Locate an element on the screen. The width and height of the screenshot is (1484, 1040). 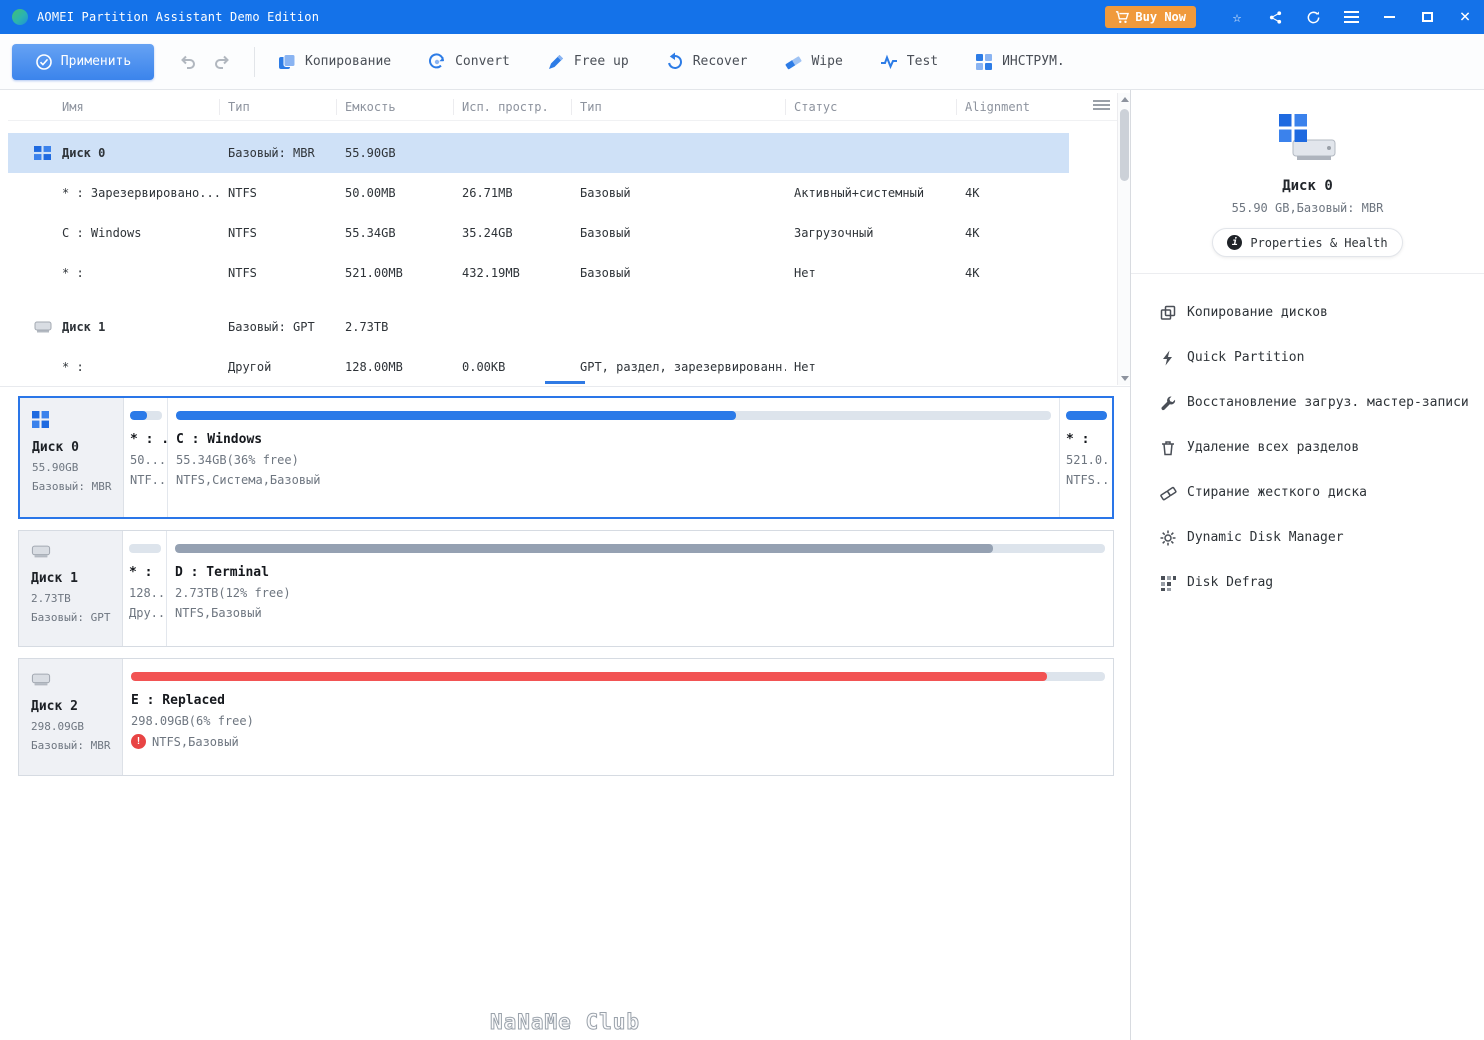
table-row-disk0: Диск 0 Базовый: MBR 55.90GB is located at coordinates (538, 153).